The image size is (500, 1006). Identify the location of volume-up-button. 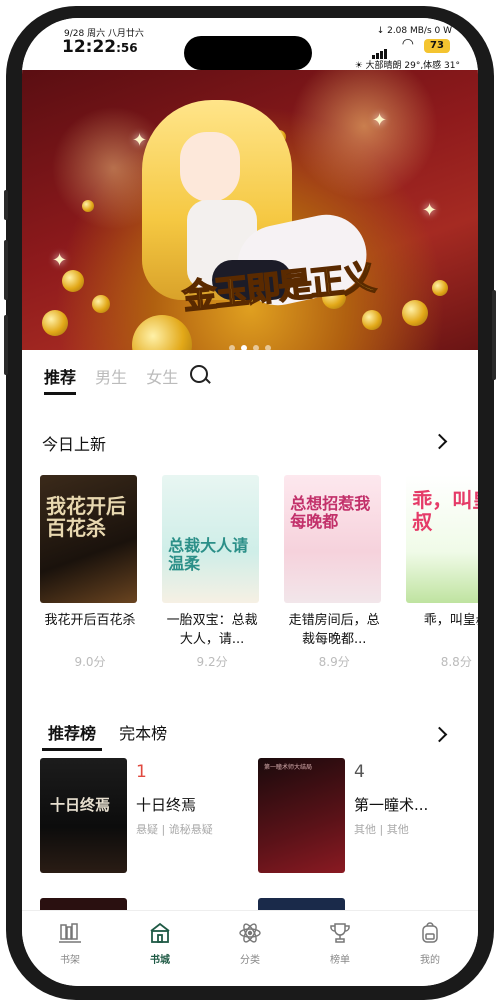
(6, 270).